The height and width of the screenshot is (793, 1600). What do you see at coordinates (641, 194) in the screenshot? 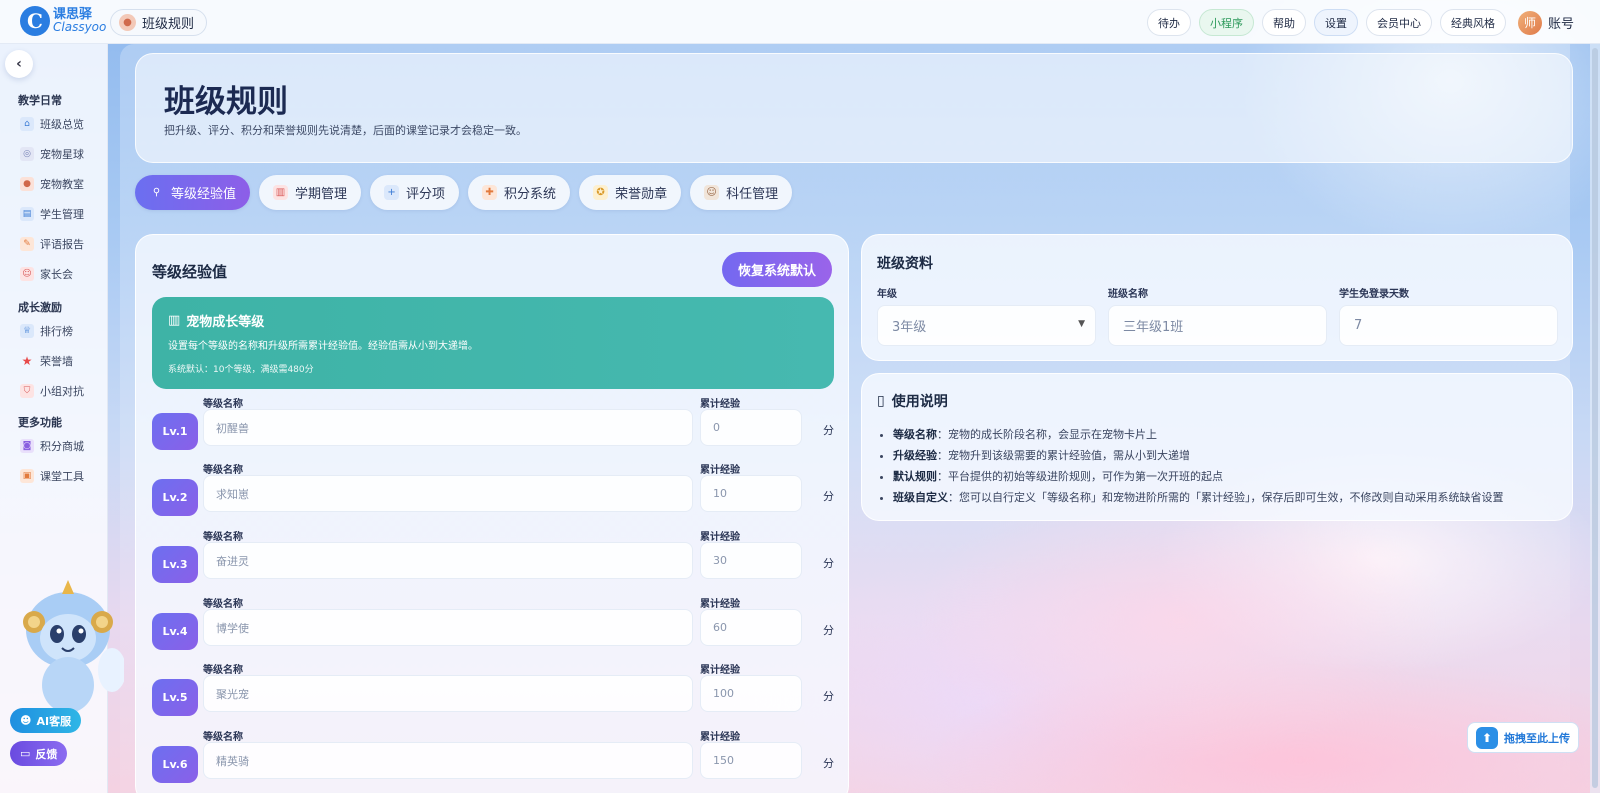
I see `tab-label: 荣誉勋章` at bounding box center [641, 194].